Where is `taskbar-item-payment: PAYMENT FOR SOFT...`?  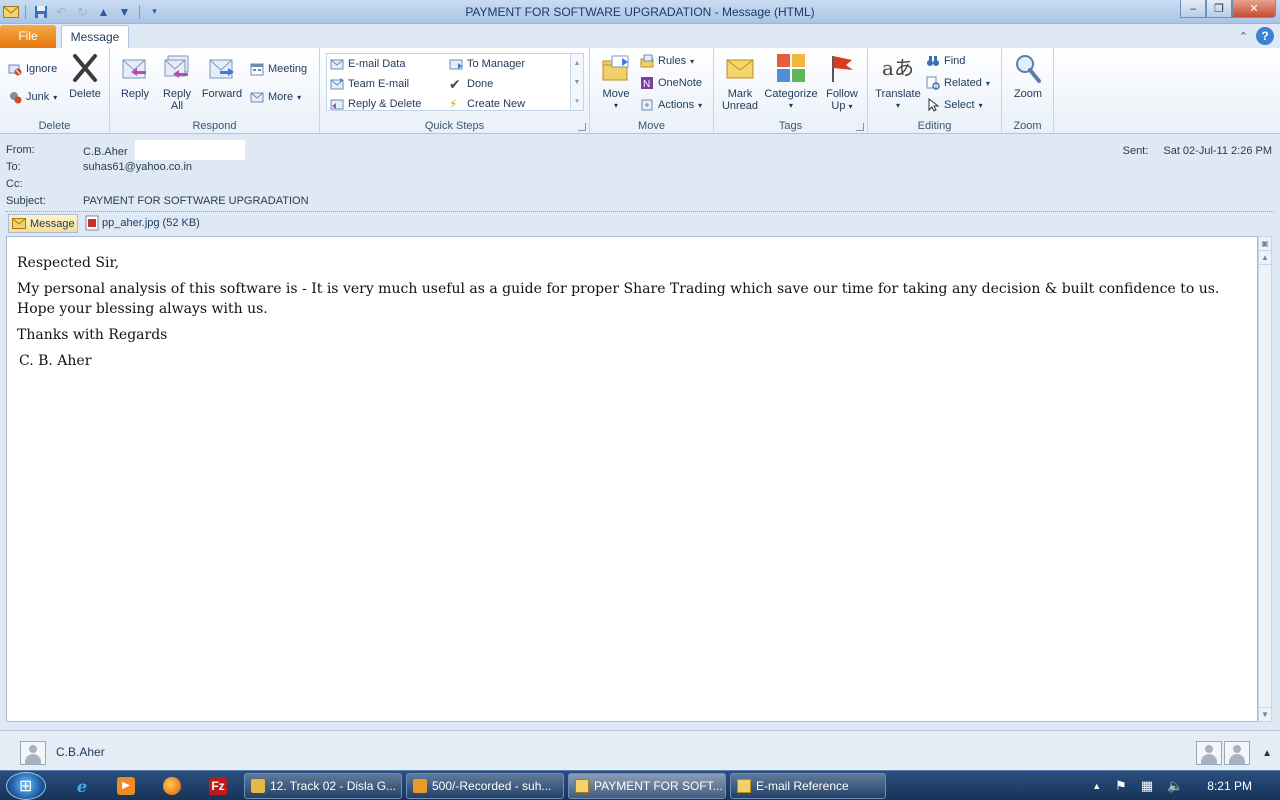
taskbar-item-payment: PAYMENT FOR SOFT... is located at coordinates (647, 786).